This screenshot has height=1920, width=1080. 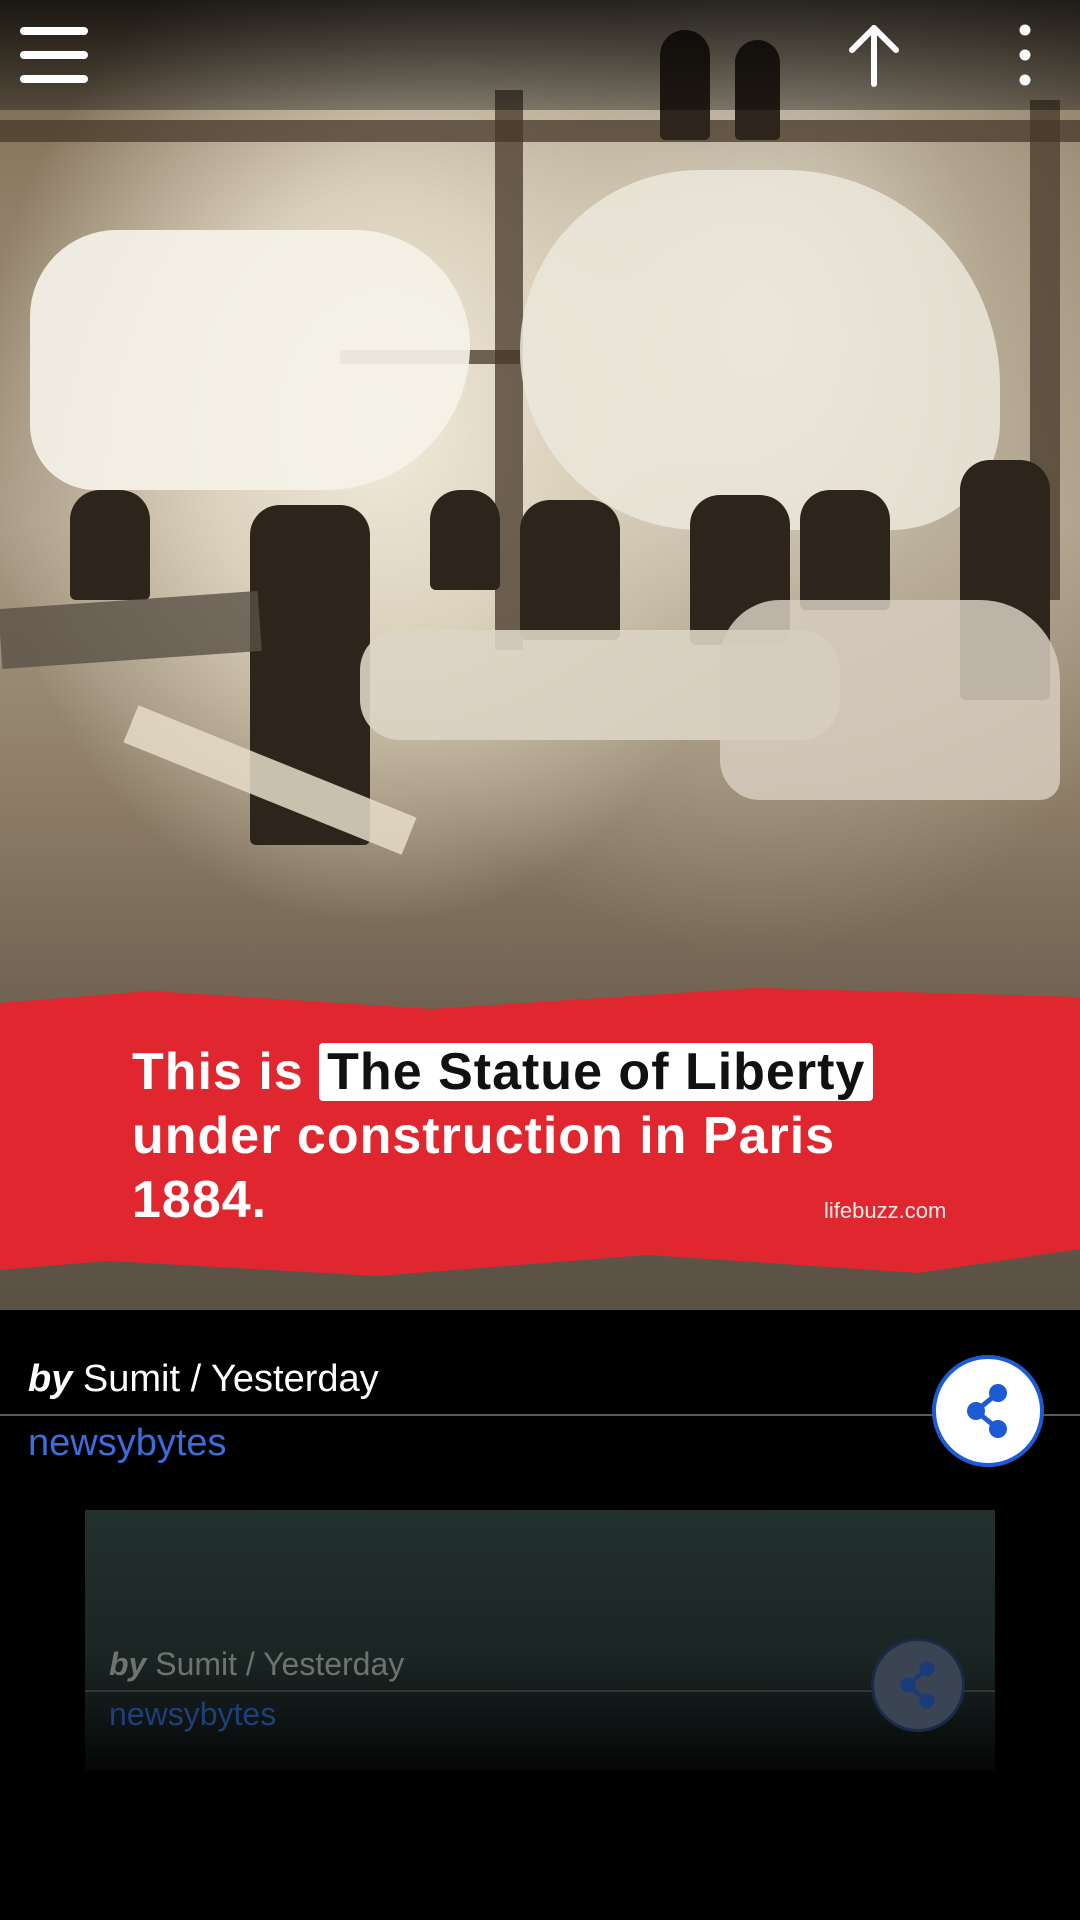 I want to click on next-post-card: by Sumit / Yesterday newsybytes, so click(x=540, y=1640).